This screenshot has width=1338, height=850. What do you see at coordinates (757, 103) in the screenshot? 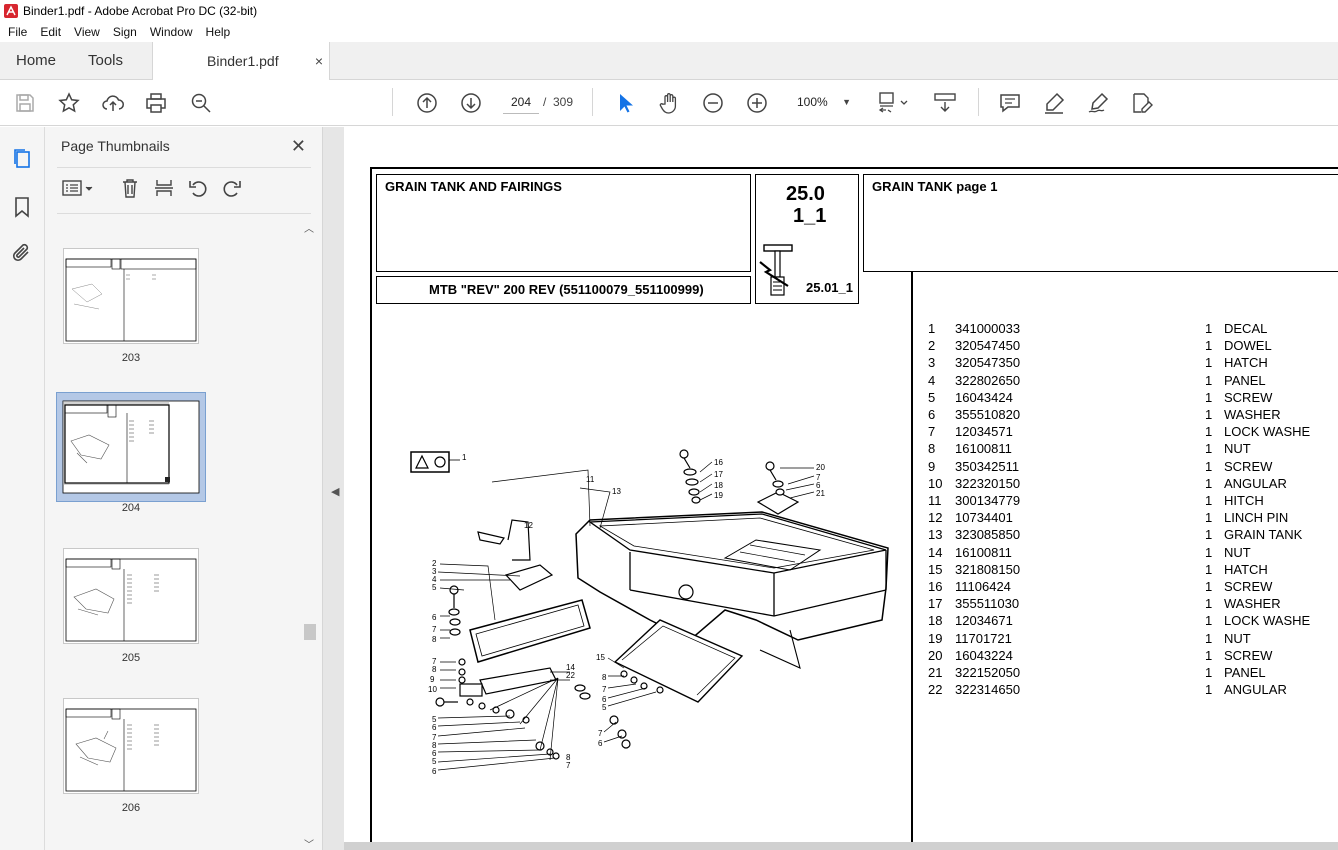
I see `zoom-in-icon` at bounding box center [757, 103].